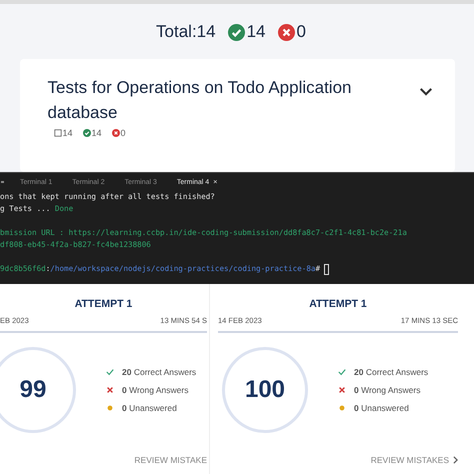 The width and height of the screenshot is (474, 474). I want to click on total-count: 14, so click(67, 133).